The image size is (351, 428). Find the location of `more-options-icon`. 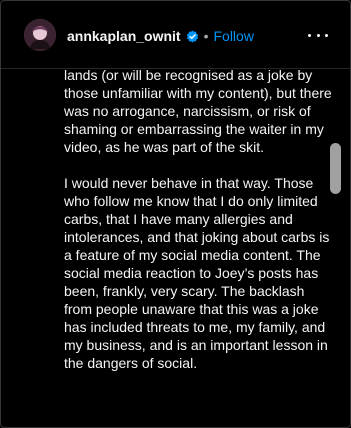

more-options-icon is located at coordinates (318, 35).